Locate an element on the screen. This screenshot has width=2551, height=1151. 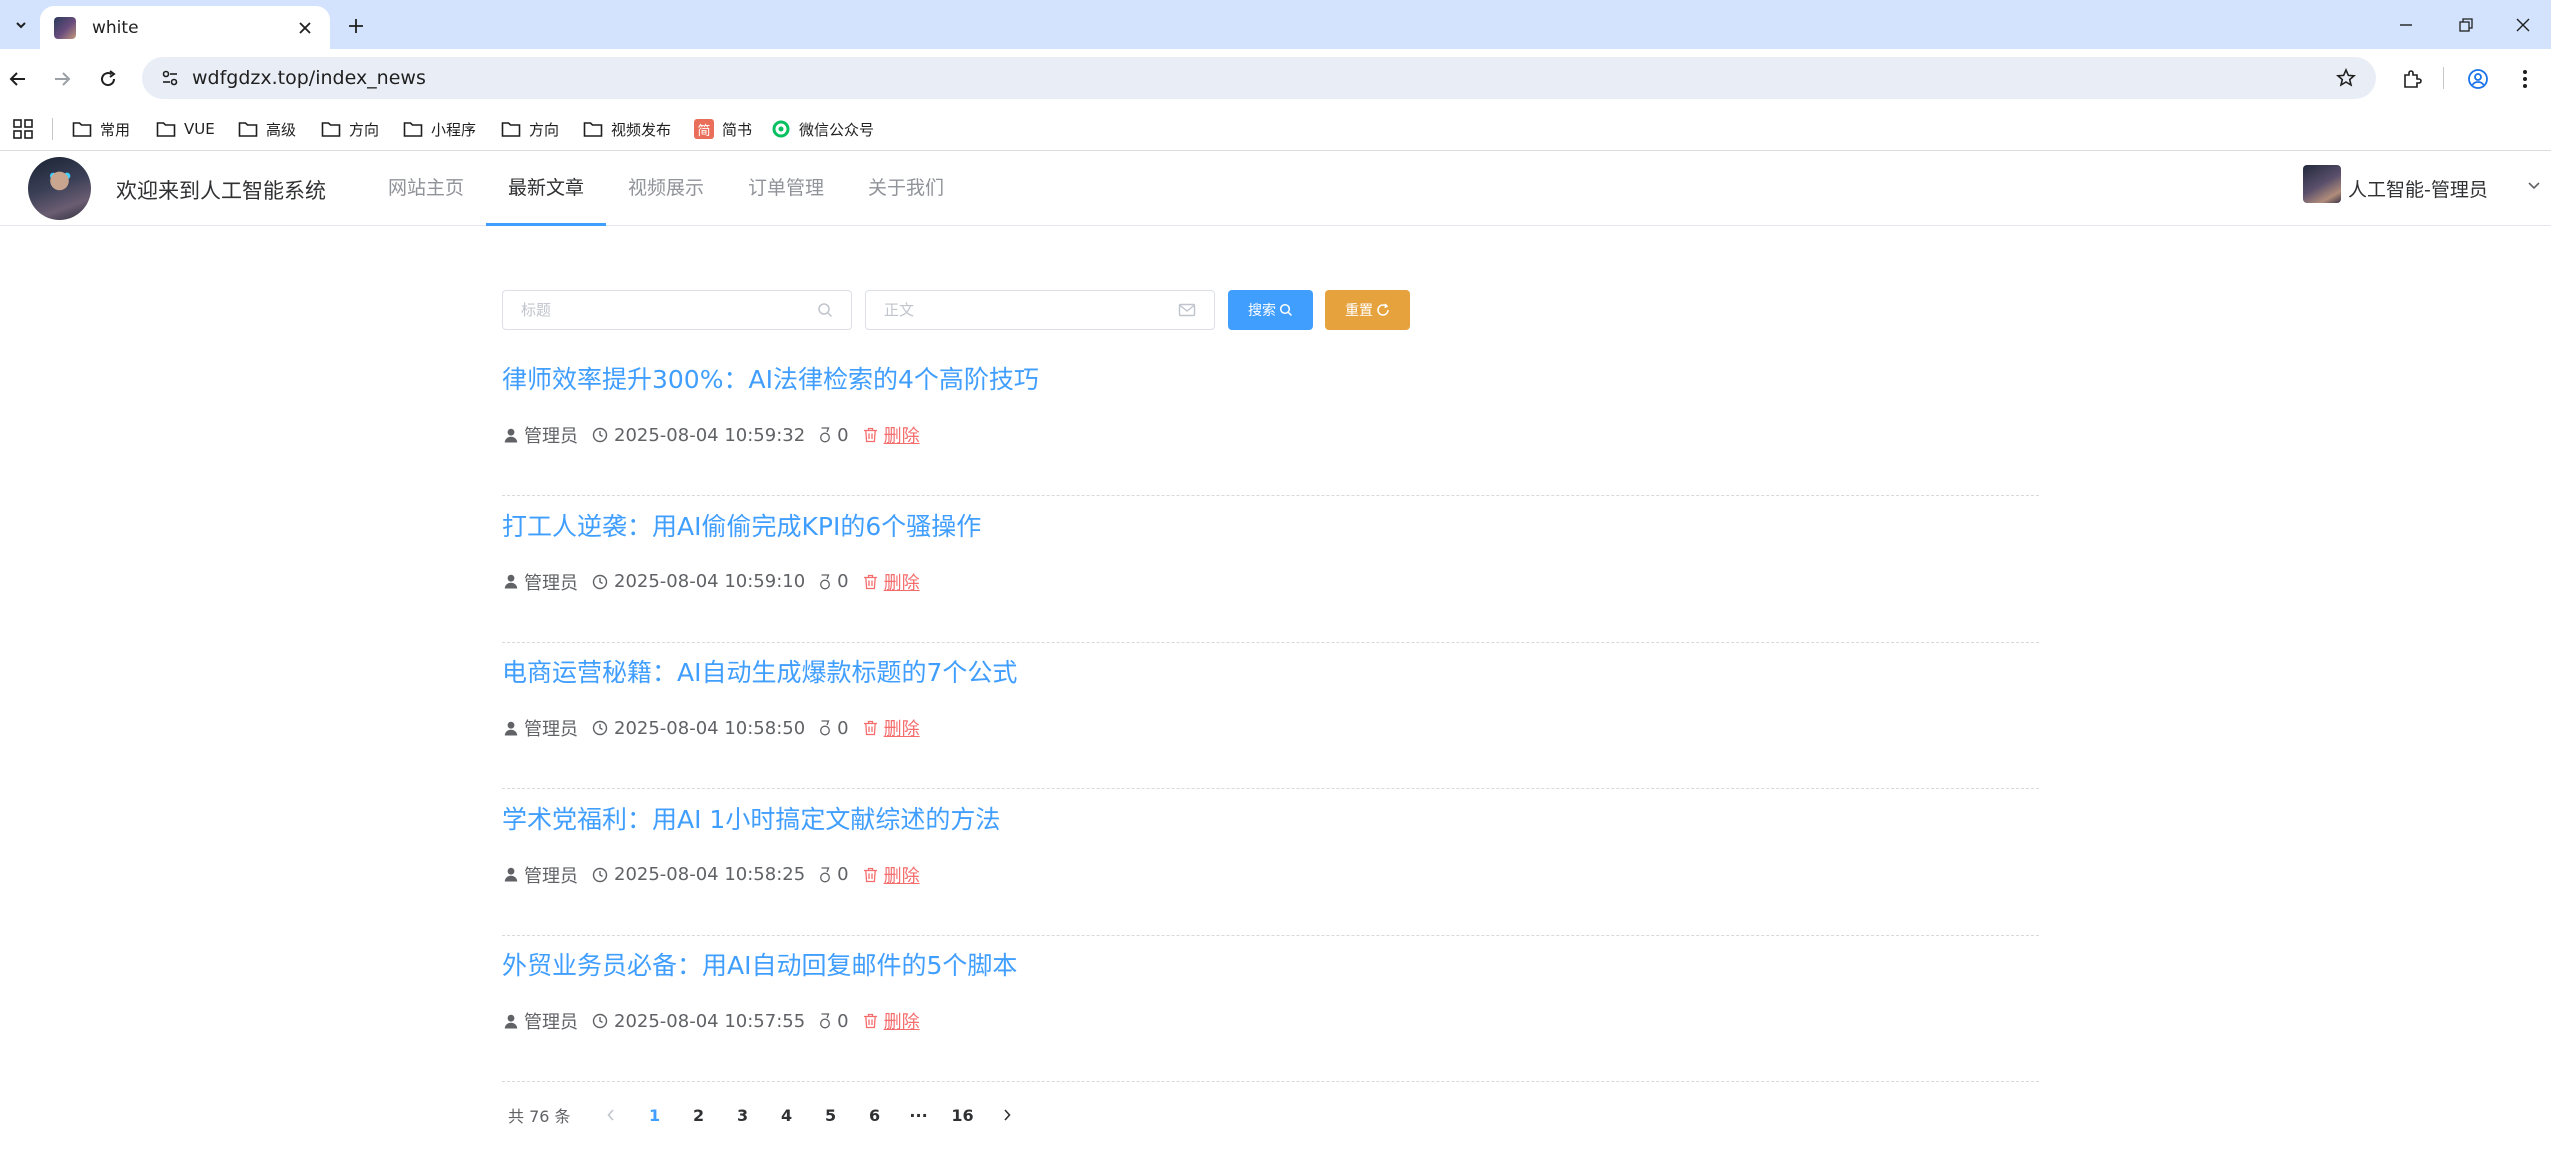
next-page-chevron-icon is located at coordinates (1007, 1115).